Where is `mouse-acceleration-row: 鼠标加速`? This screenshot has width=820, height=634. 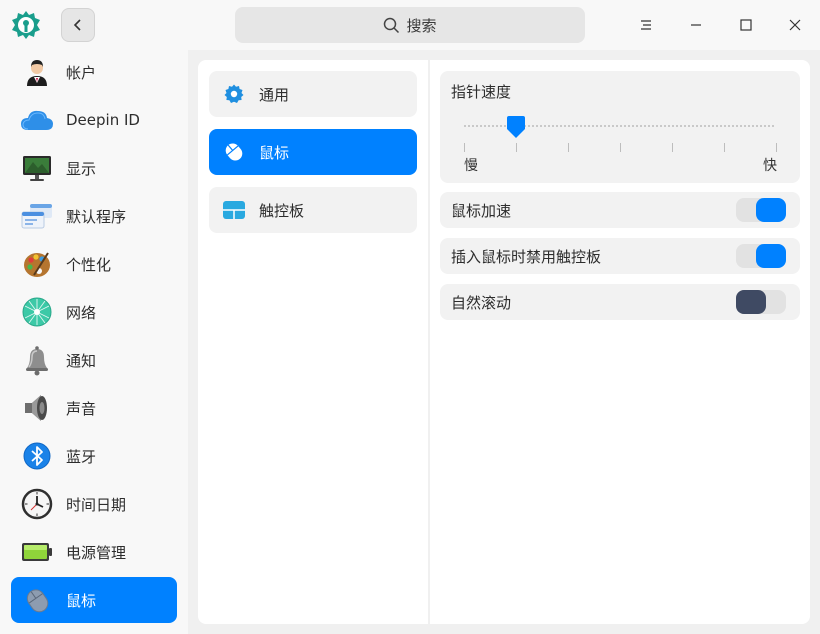
mouse-acceleration-row: 鼠标加速 is located at coordinates (620, 210).